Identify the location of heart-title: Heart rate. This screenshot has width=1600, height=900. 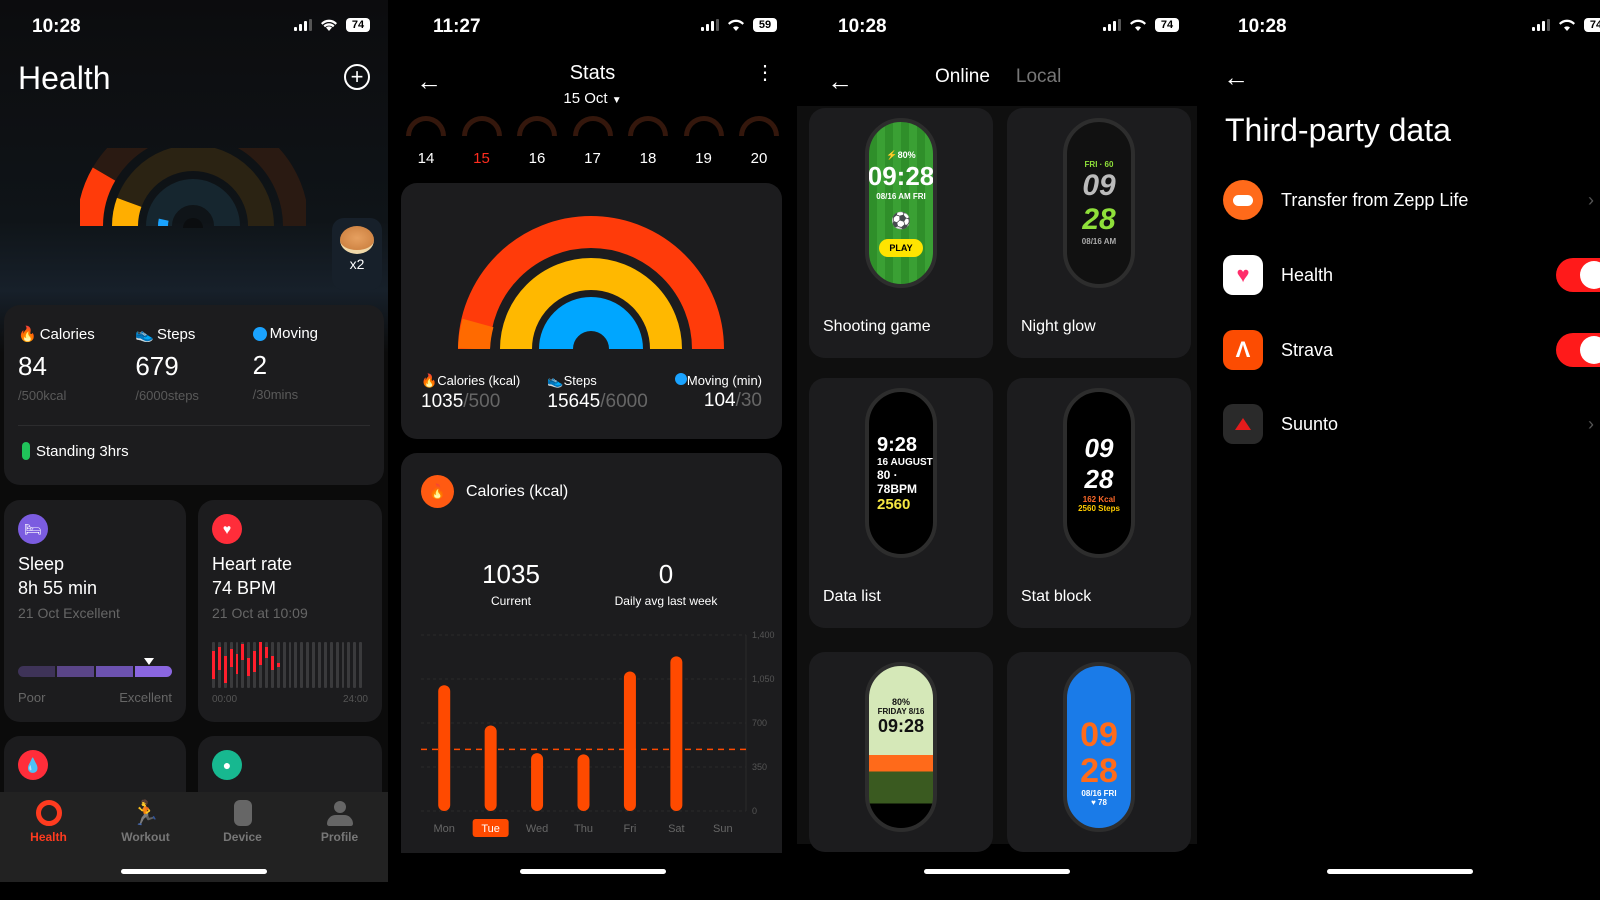
(252, 564).